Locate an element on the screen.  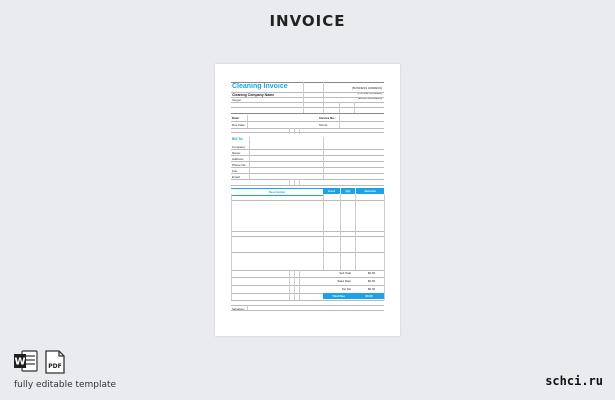
column-header-amount: Amount is located at coordinates (370, 191).